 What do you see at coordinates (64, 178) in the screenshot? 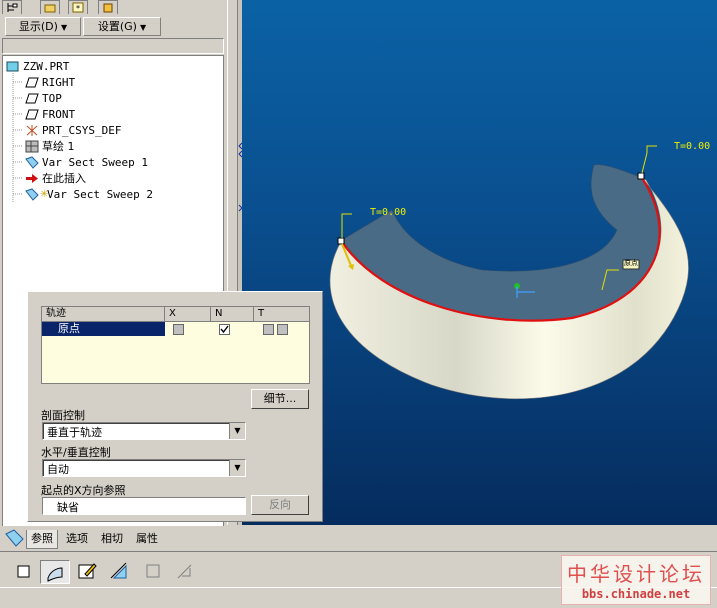
I see `tree-item-label: 在此插入` at bounding box center [64, 178].